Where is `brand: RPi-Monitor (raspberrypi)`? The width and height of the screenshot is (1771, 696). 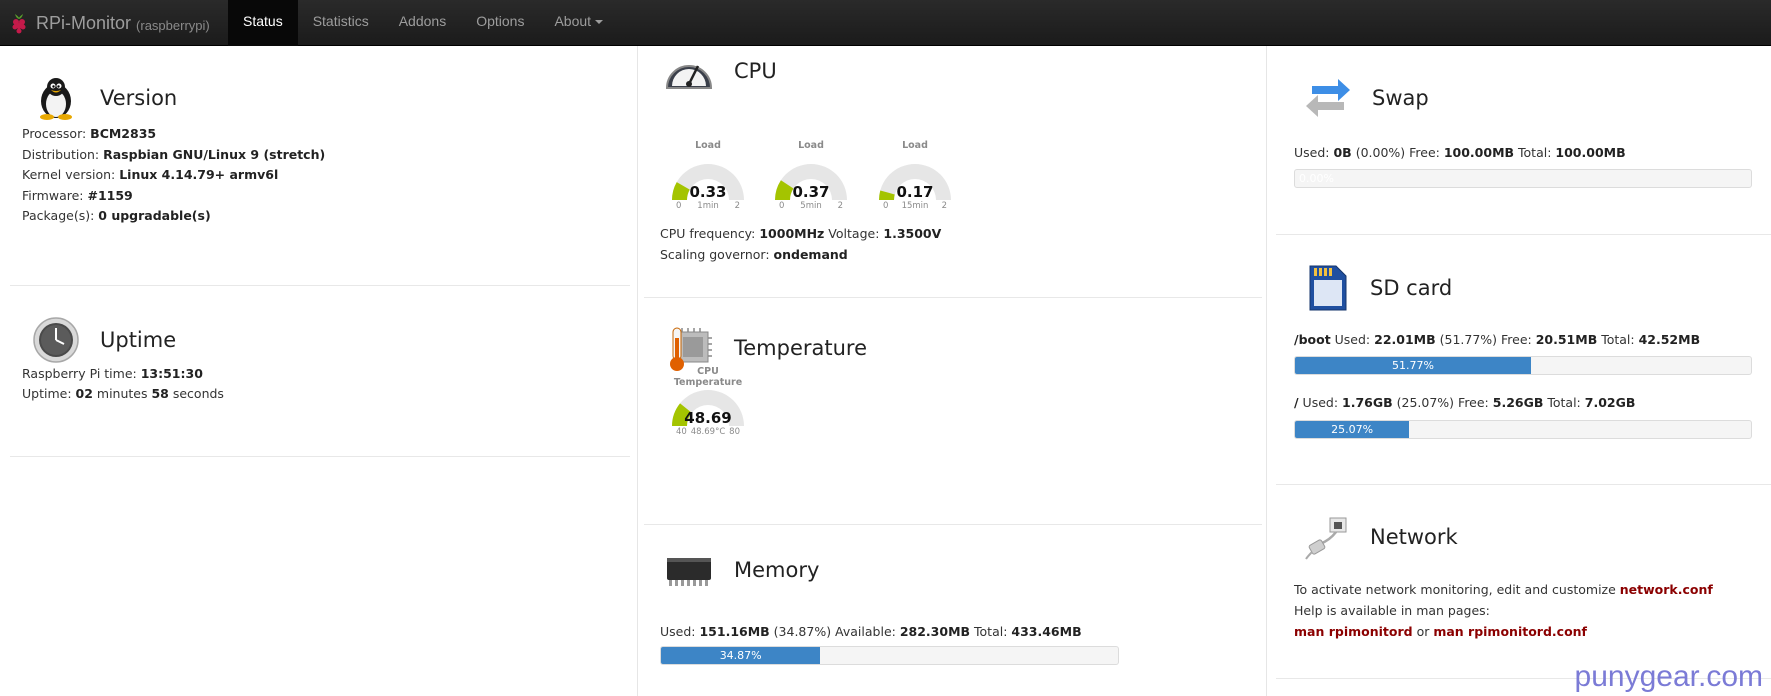 brand: RPi-Monitor (raspberrypi) is located at coordinates (110, 23).